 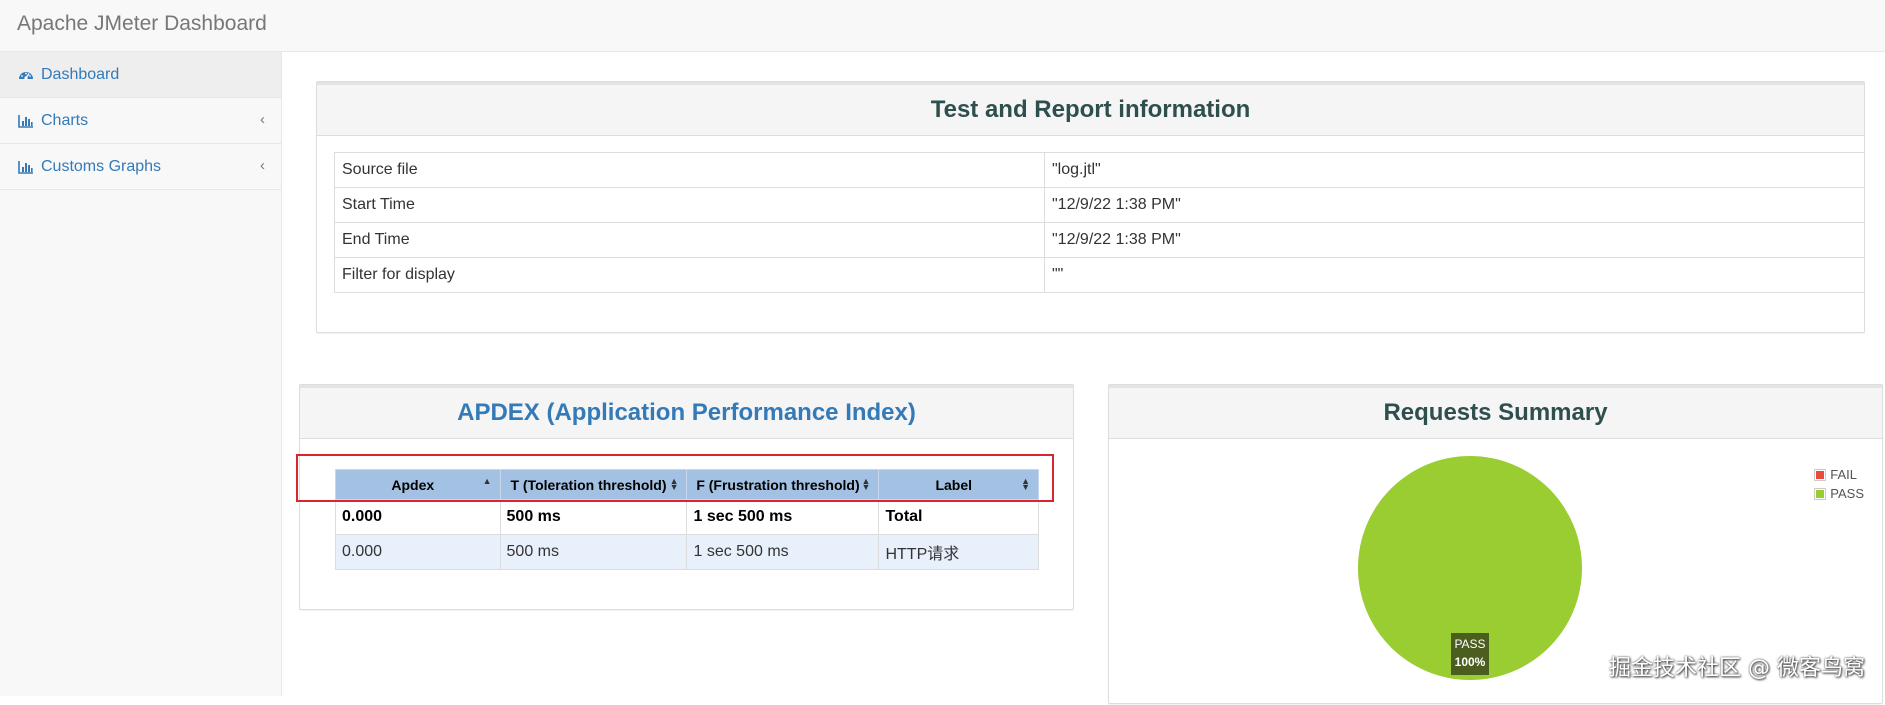 What do you see at coordinates (1090, 109) in the screenshot?
I see `panel-title: Test and Report information` at bounding box center [1090, 109].